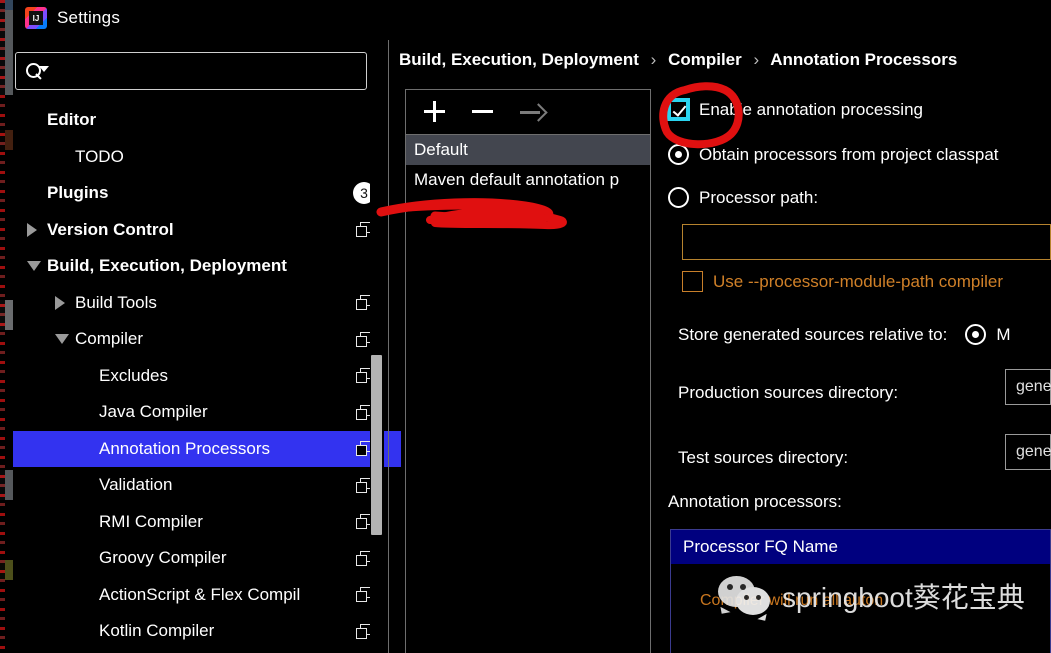  I want to click on sidebar-item-label: TODO, so click(99, 156).